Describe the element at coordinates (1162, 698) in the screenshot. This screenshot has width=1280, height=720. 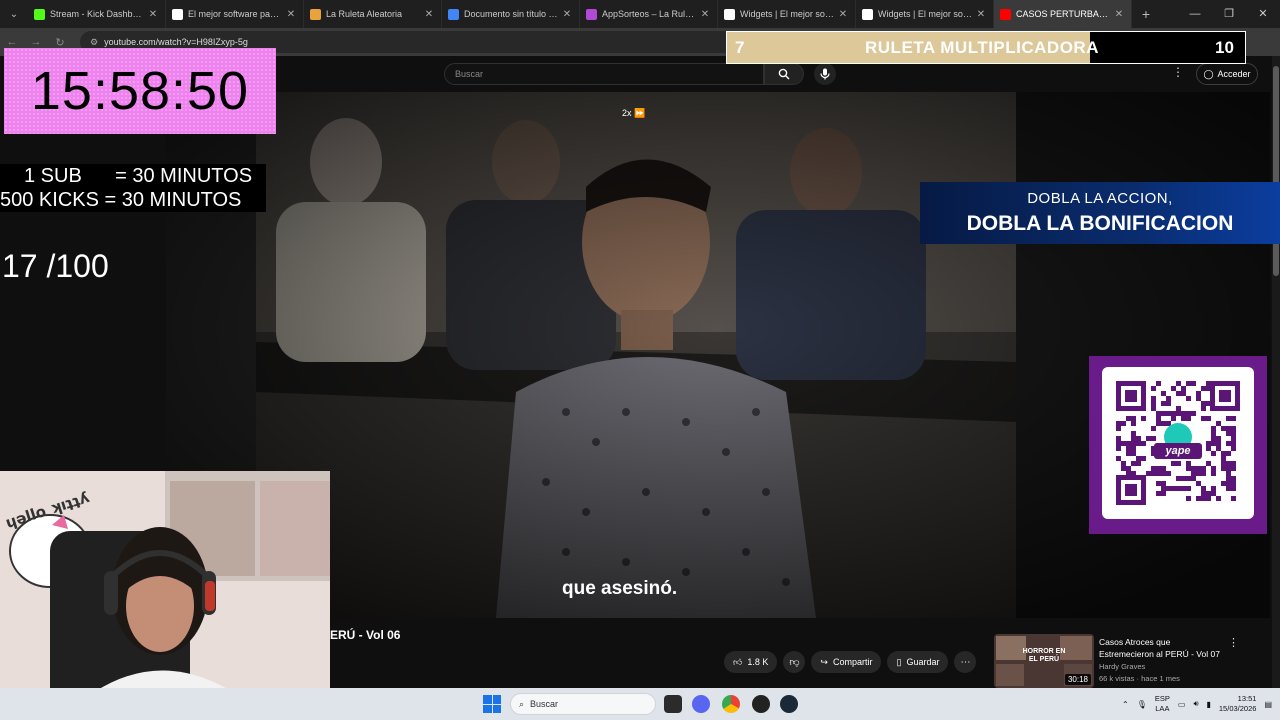
I see `language-code: ESP` at that location.